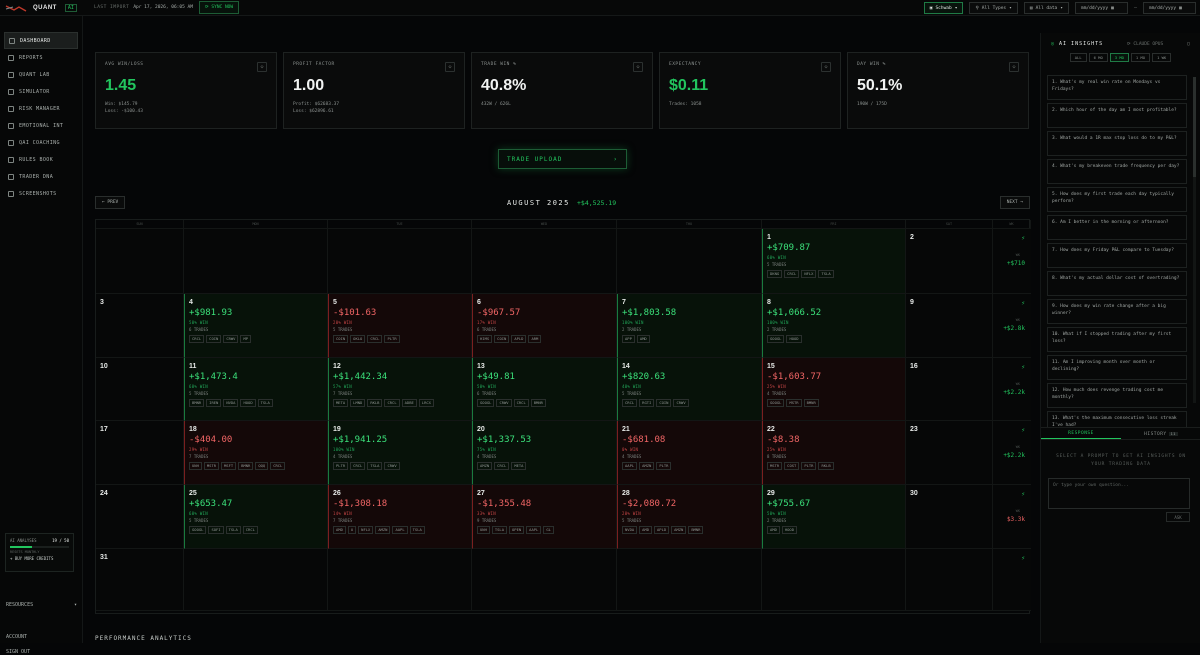 The image size is (1200, 655). I want to click on sidebar-item-quant-lab: QUANT LAB, so click(41, 74).